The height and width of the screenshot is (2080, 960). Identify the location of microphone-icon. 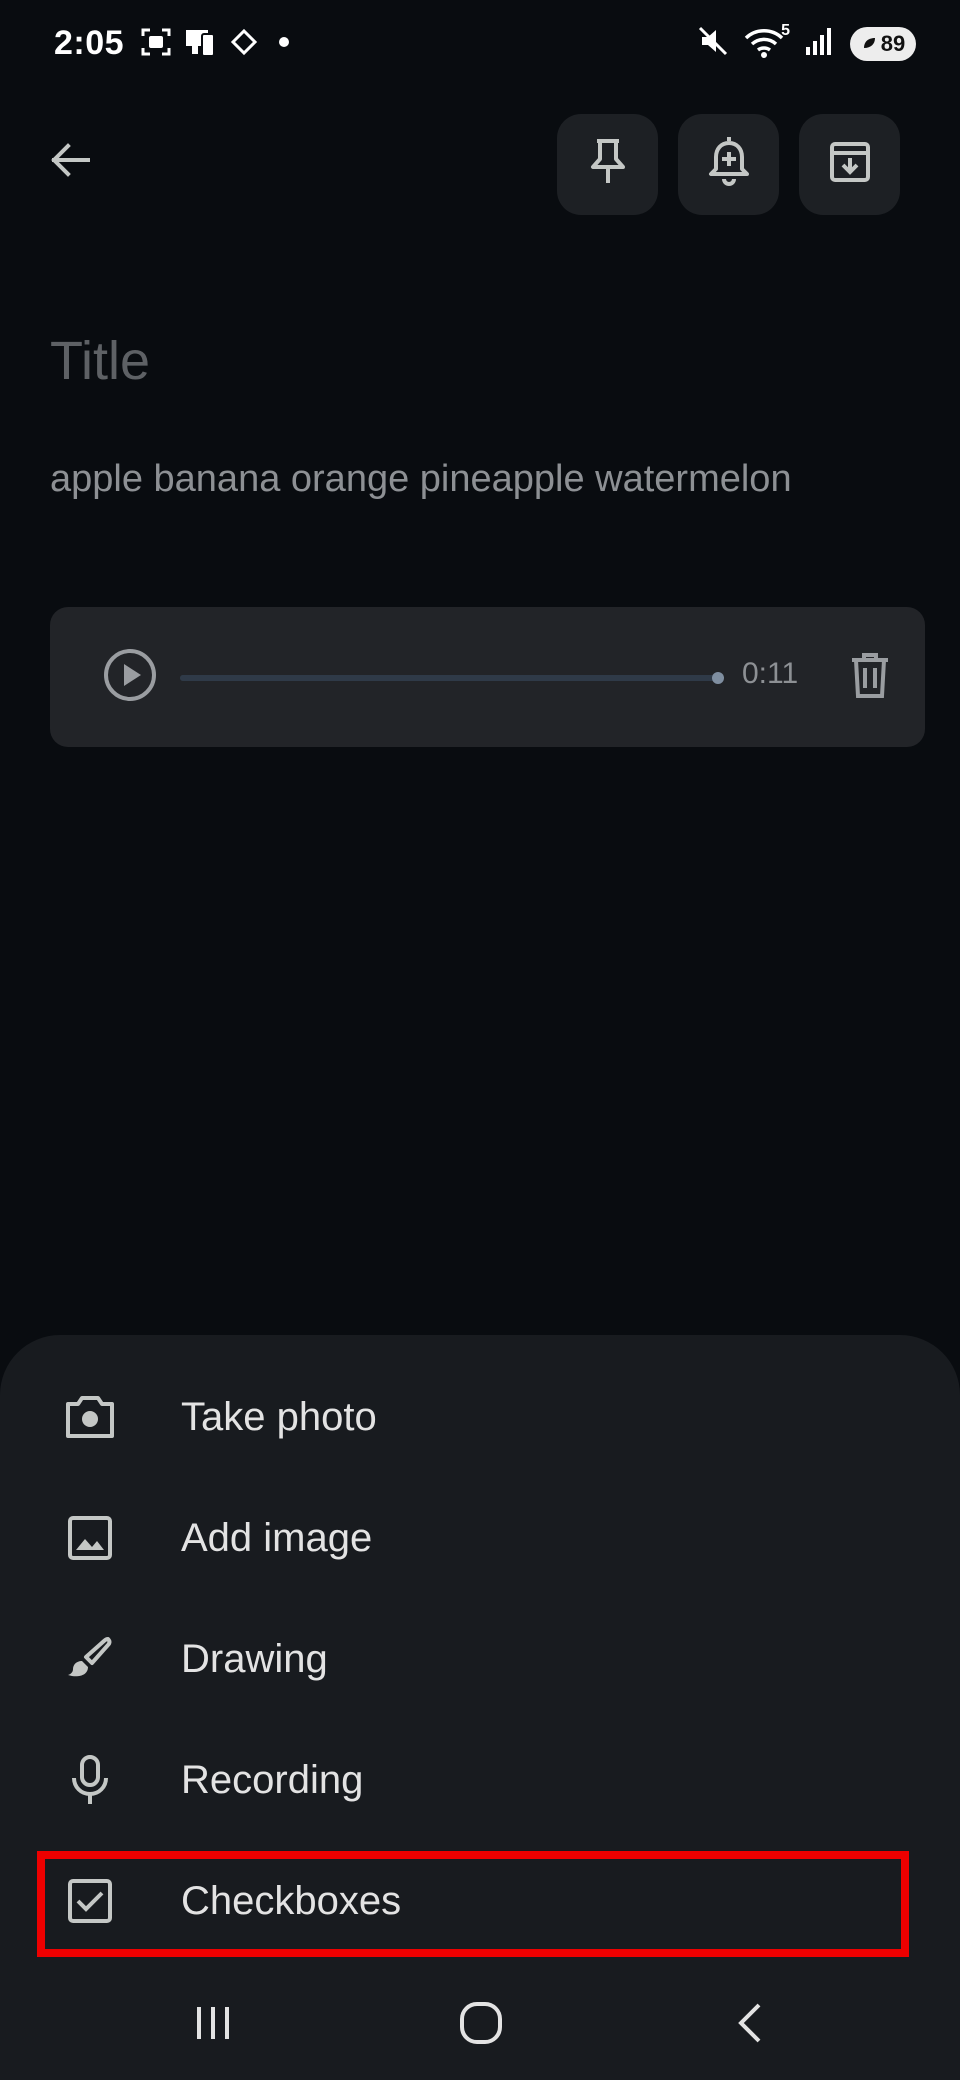
(90, 1780).